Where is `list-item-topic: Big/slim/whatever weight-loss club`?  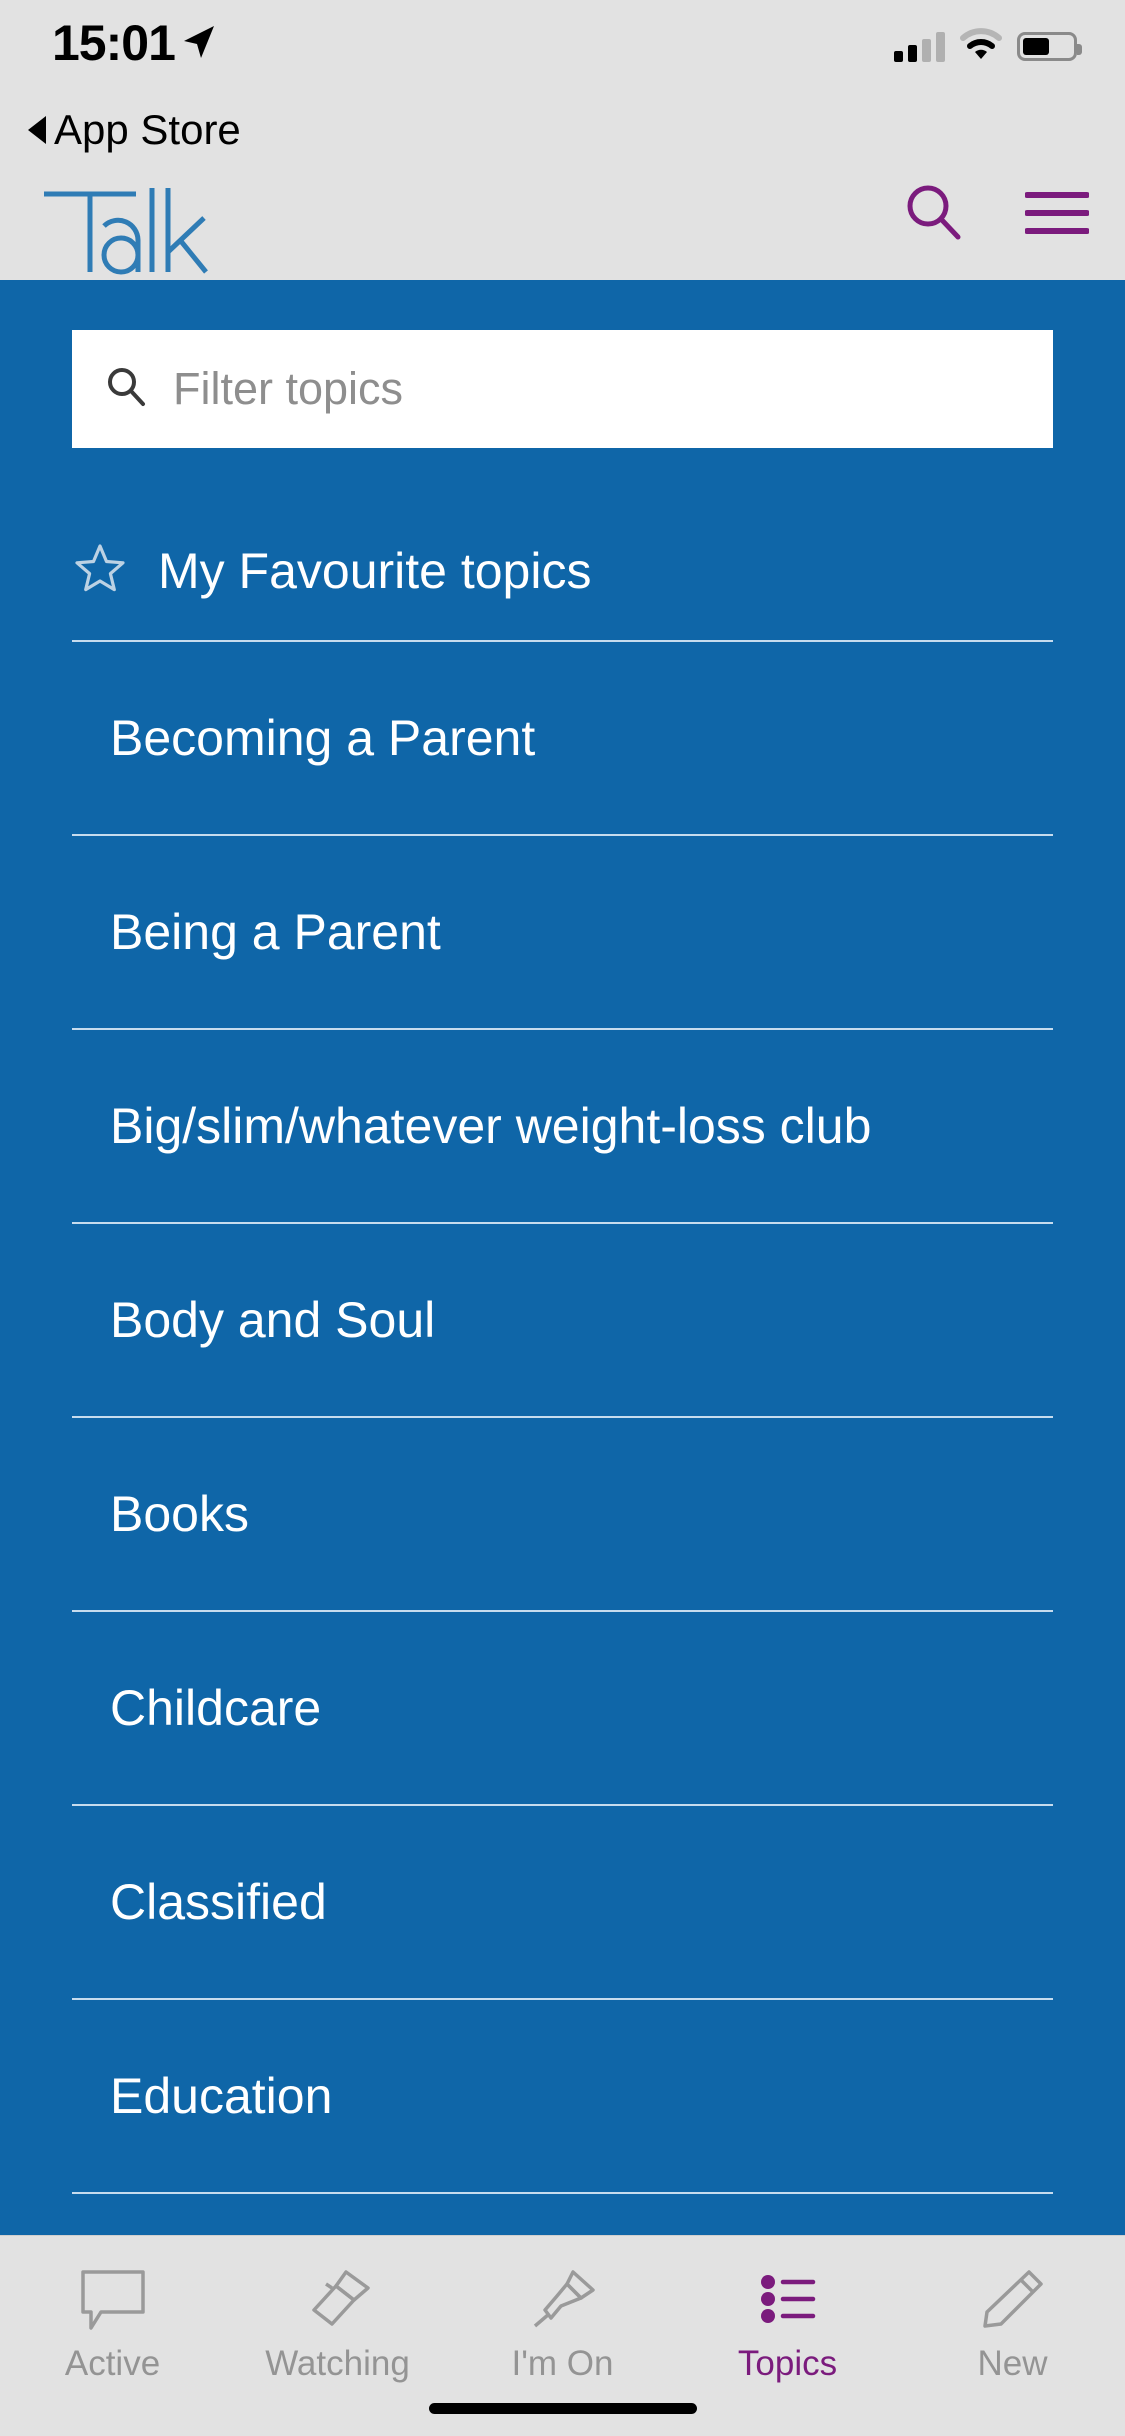 list-item-topic: Big/slim/whatever weight-loss club is located at coordinates (562, 1127).